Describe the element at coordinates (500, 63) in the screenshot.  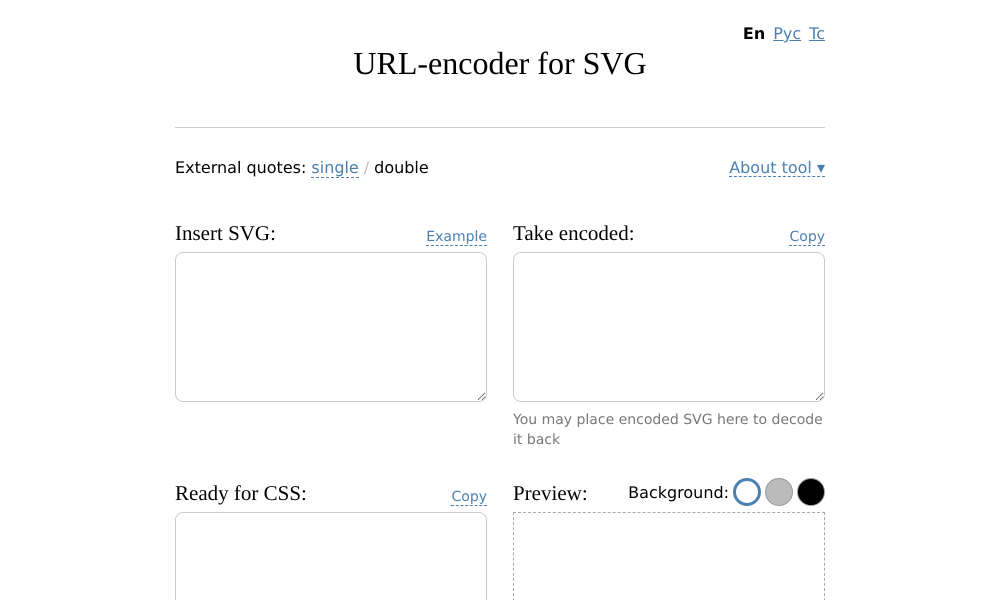
I see `page-title: URL-encoder for SVG` at that location.